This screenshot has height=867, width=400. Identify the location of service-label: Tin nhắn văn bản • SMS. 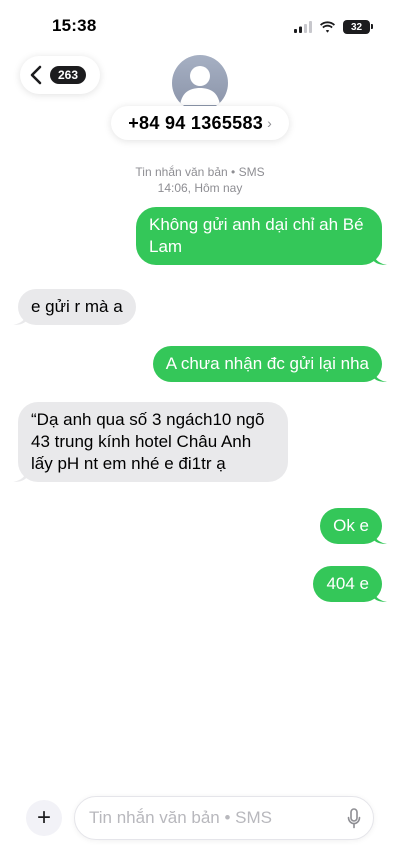
(200, 172).